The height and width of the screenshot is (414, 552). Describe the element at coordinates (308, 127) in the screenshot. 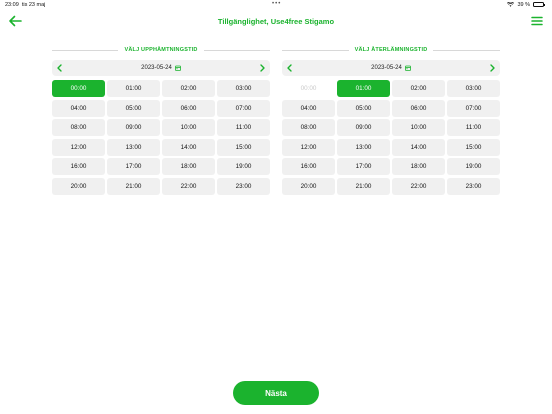

I see `return-time-slot: 08:00` at that location.